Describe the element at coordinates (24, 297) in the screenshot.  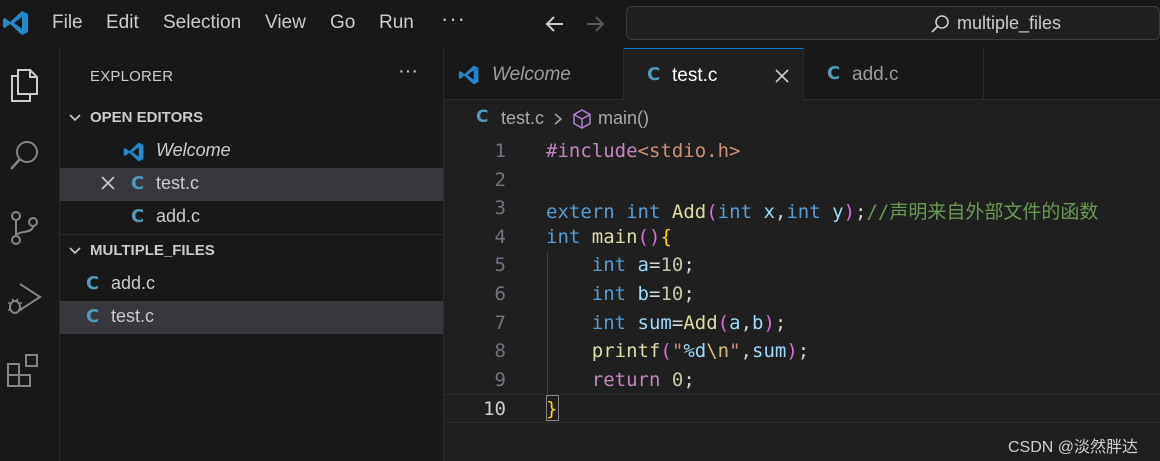
I see `run-debug-icon` at that location.